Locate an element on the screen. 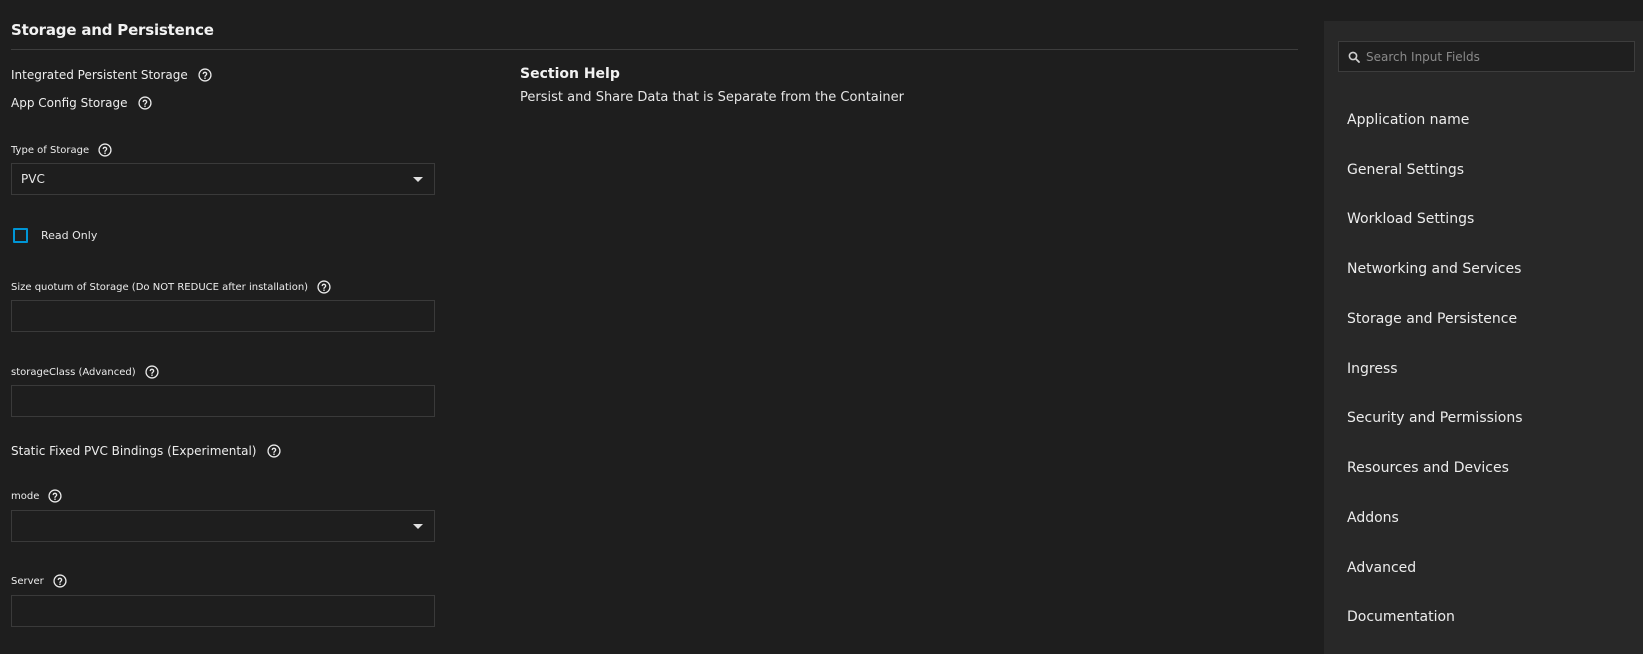 This screenshot has height=654, width=1643. read-only-label: Read Only is located at coordinates (69, 235).